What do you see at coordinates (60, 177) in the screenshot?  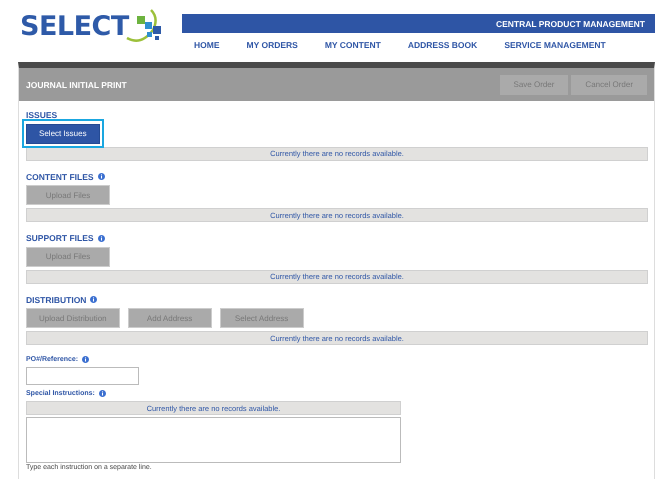 I see `section-title: CONTENT FILES` at bounding box center [60, 177].